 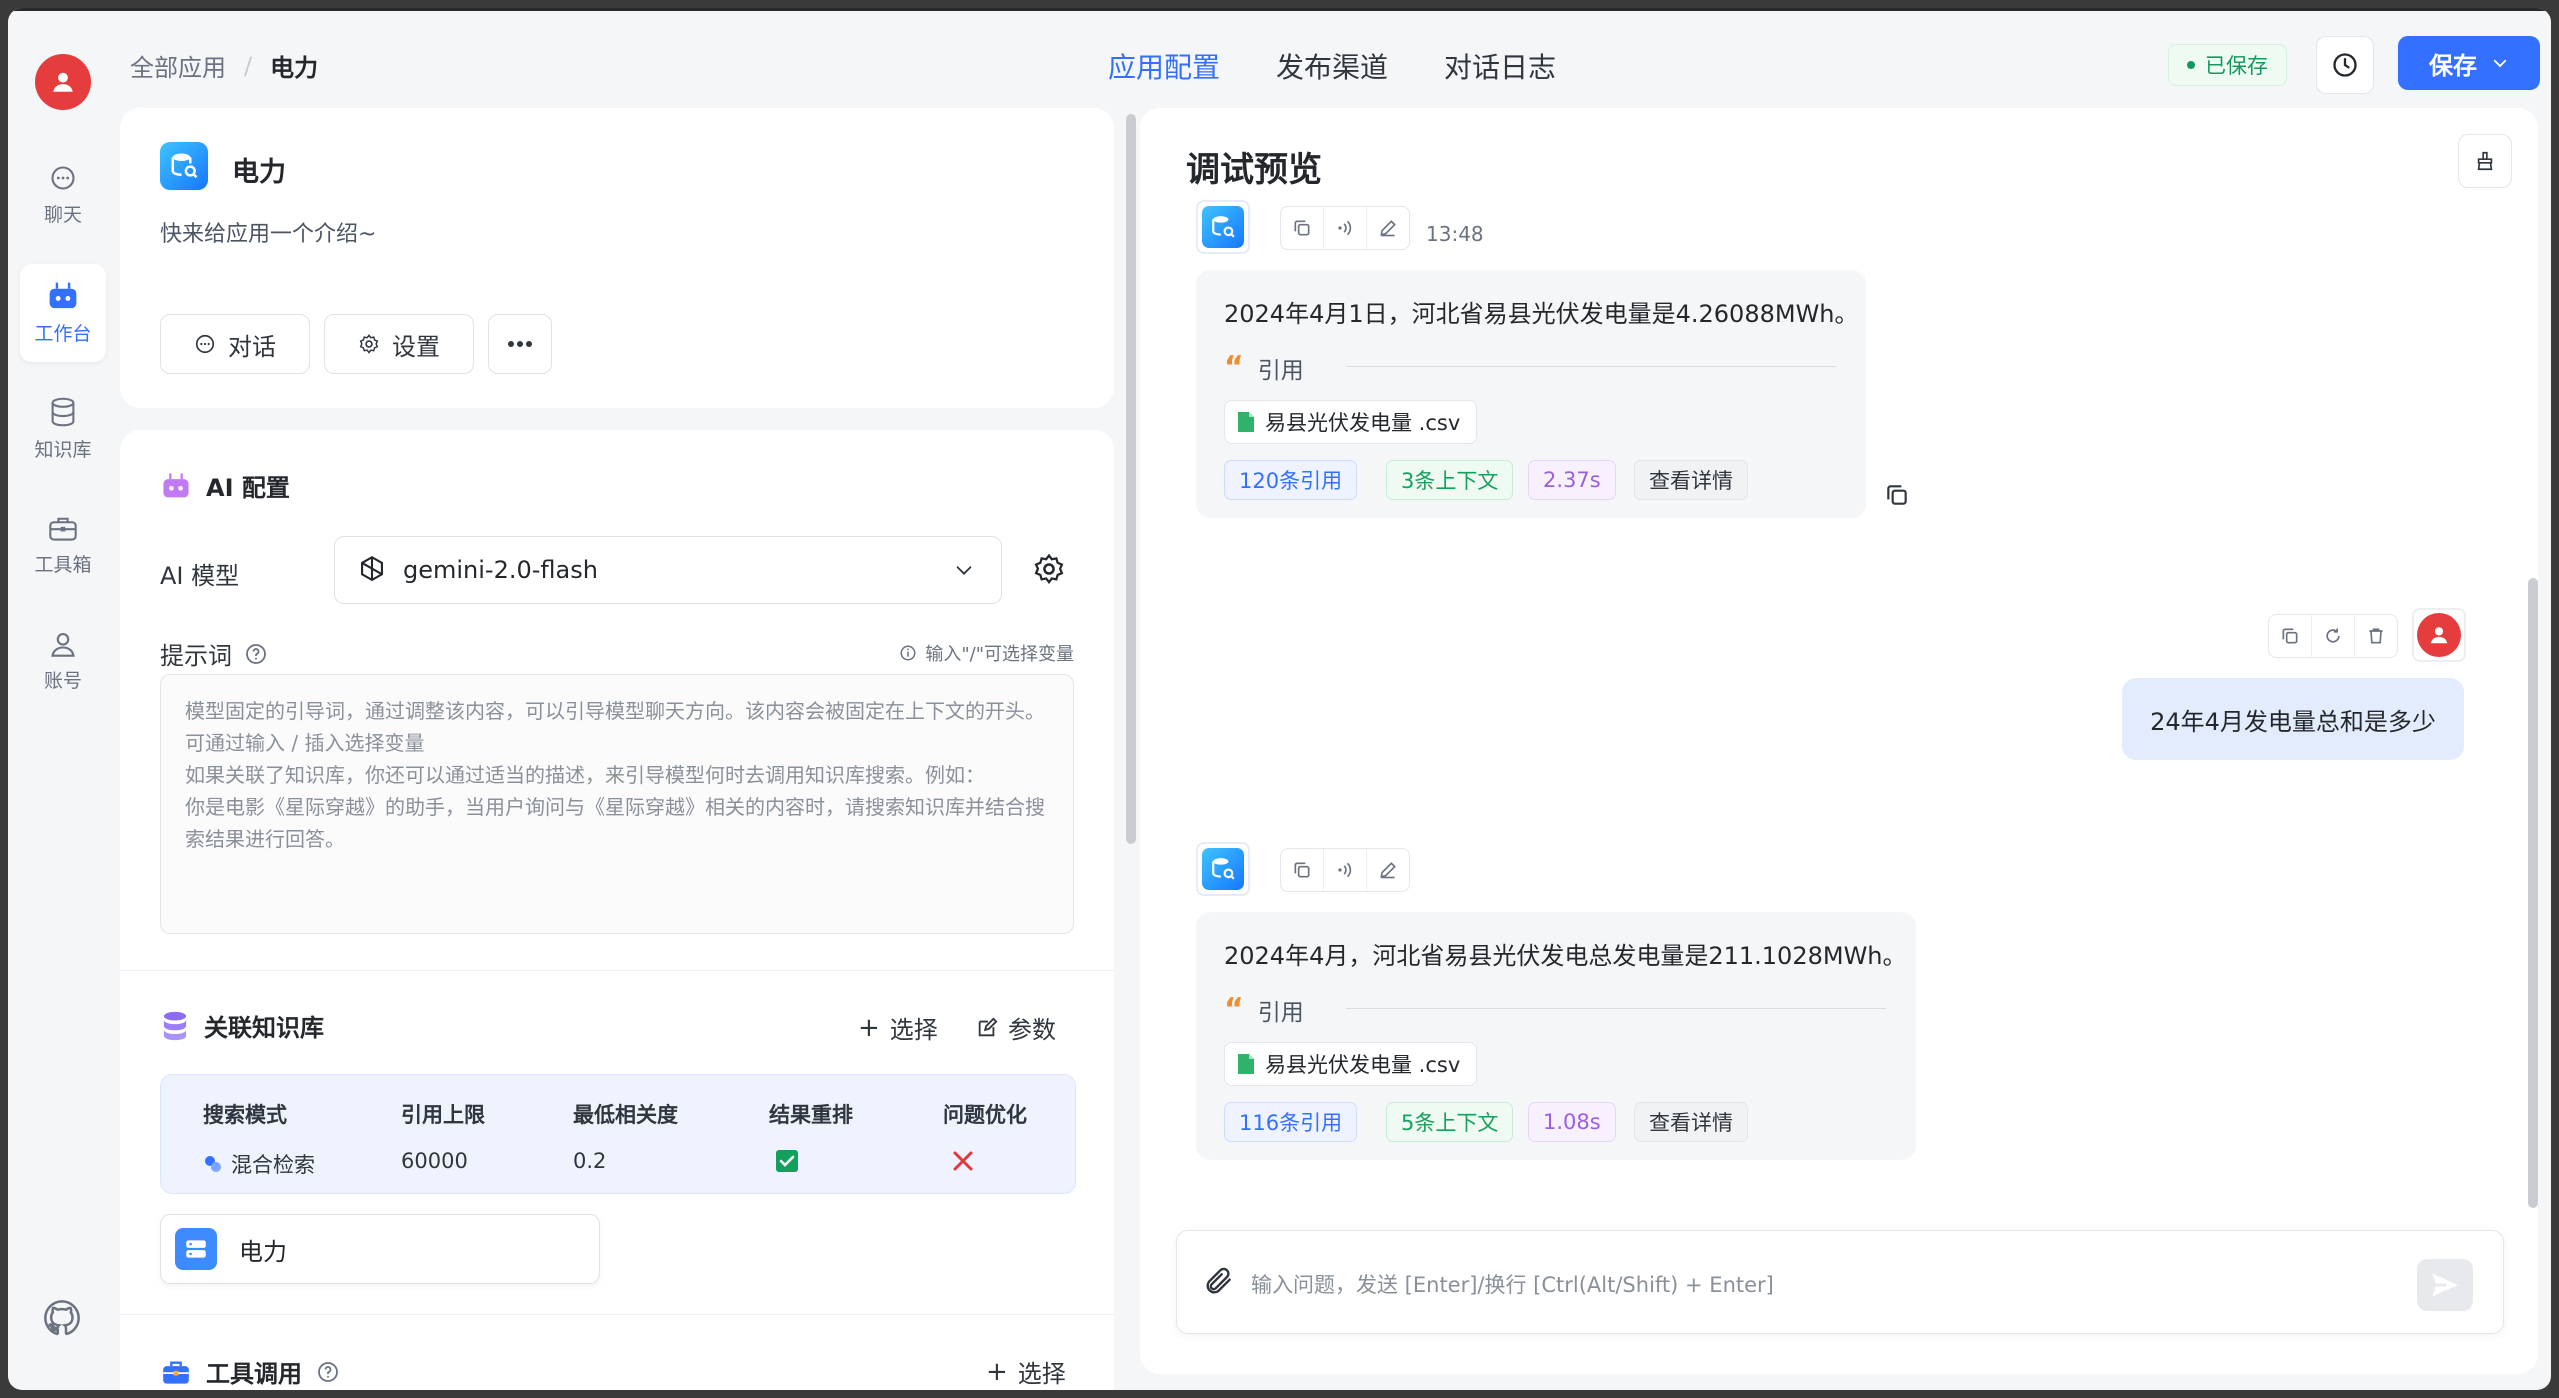 I want to click on chat-scrollbar, so click(x=2533, y=893).